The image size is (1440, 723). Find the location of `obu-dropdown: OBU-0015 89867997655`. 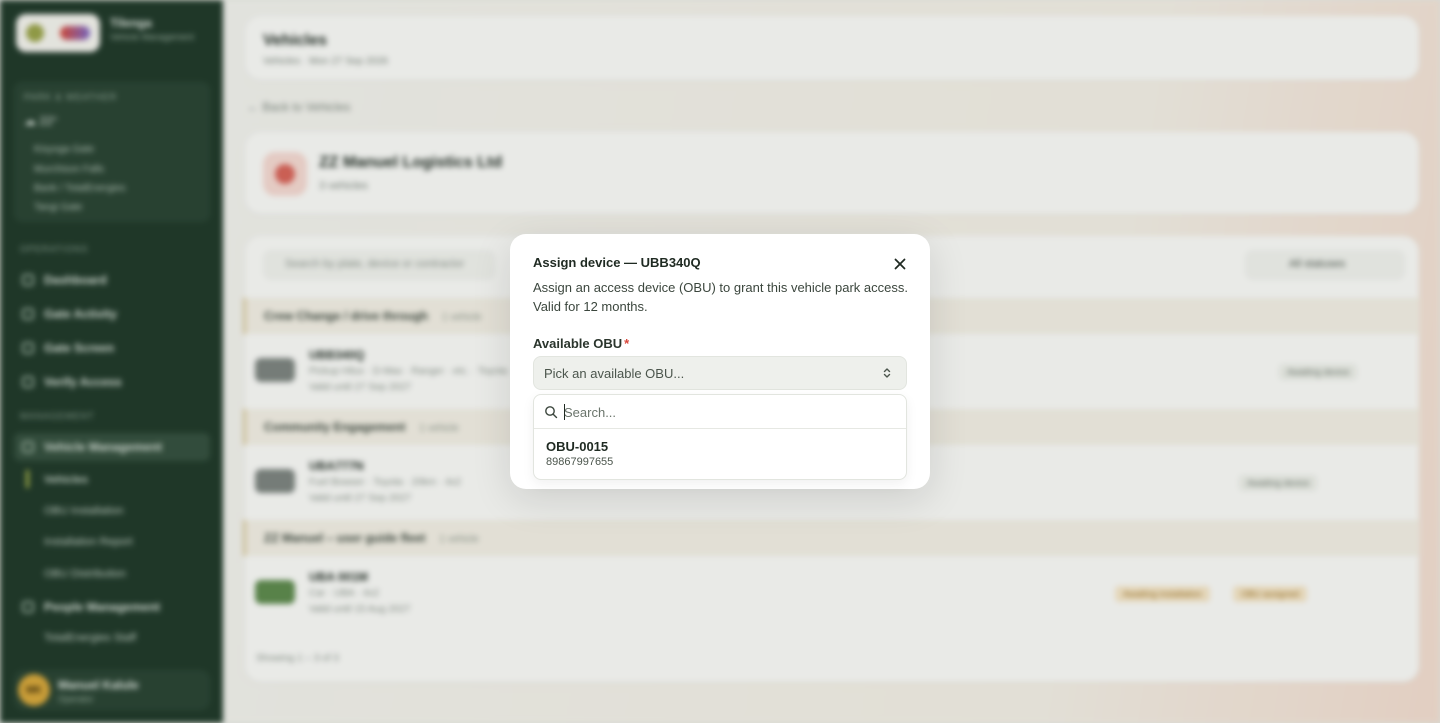

obu-dropdown: OBU-0015 89867997655 is located at coordinates (720, 437).